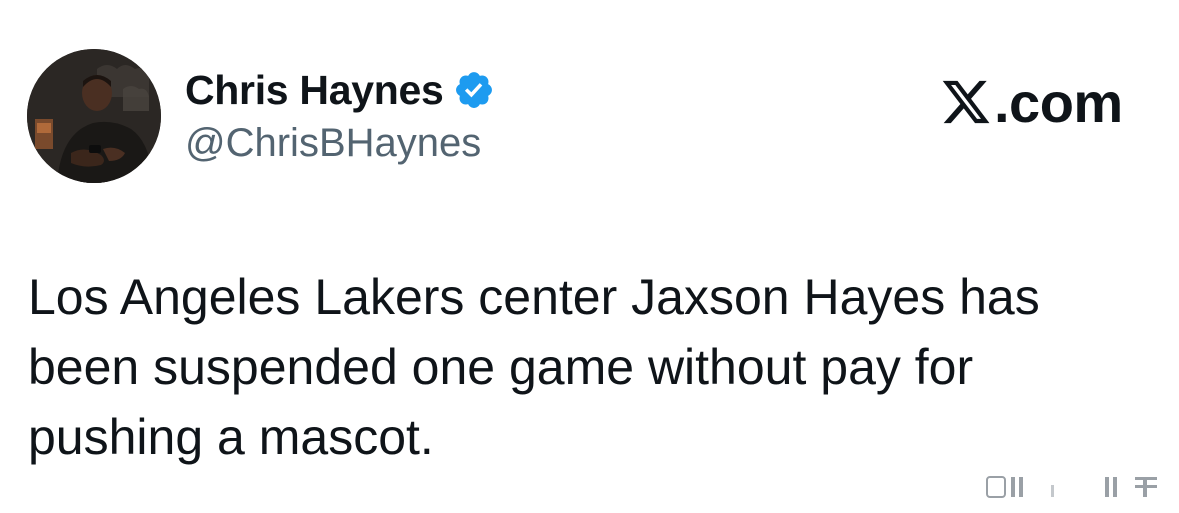 The width and height of the screenshot is (1179, 513). I want to click on brand-label: .com, so click(1058, 102).